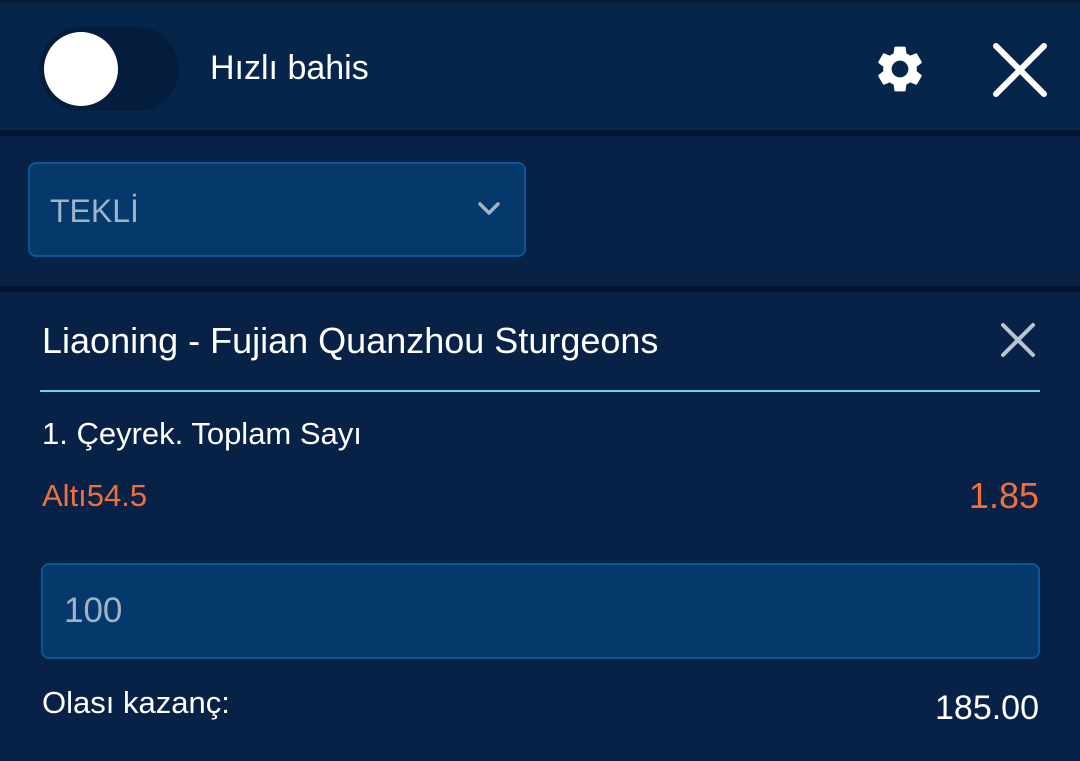 The height and width of the screenshot is (761, 1080). I want to click on toggle-knob, so click(81, 69).